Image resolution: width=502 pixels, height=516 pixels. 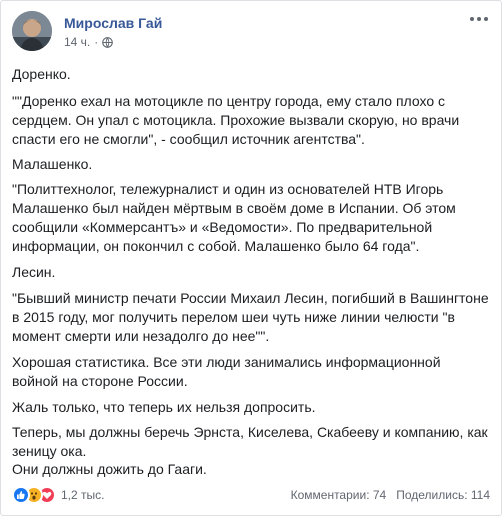 What do you see at coordinates (82, 495) in the screenshot?
I see `reactions-count: 1,2 тыс.` at bounding box center [82, 495].